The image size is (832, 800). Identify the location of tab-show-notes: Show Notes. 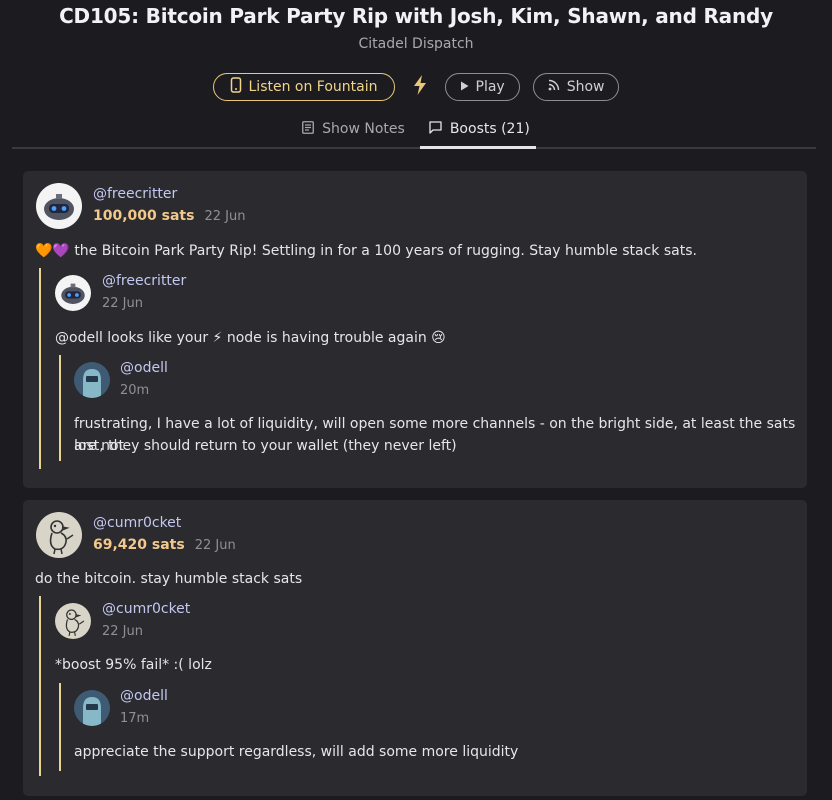
(353, 129).